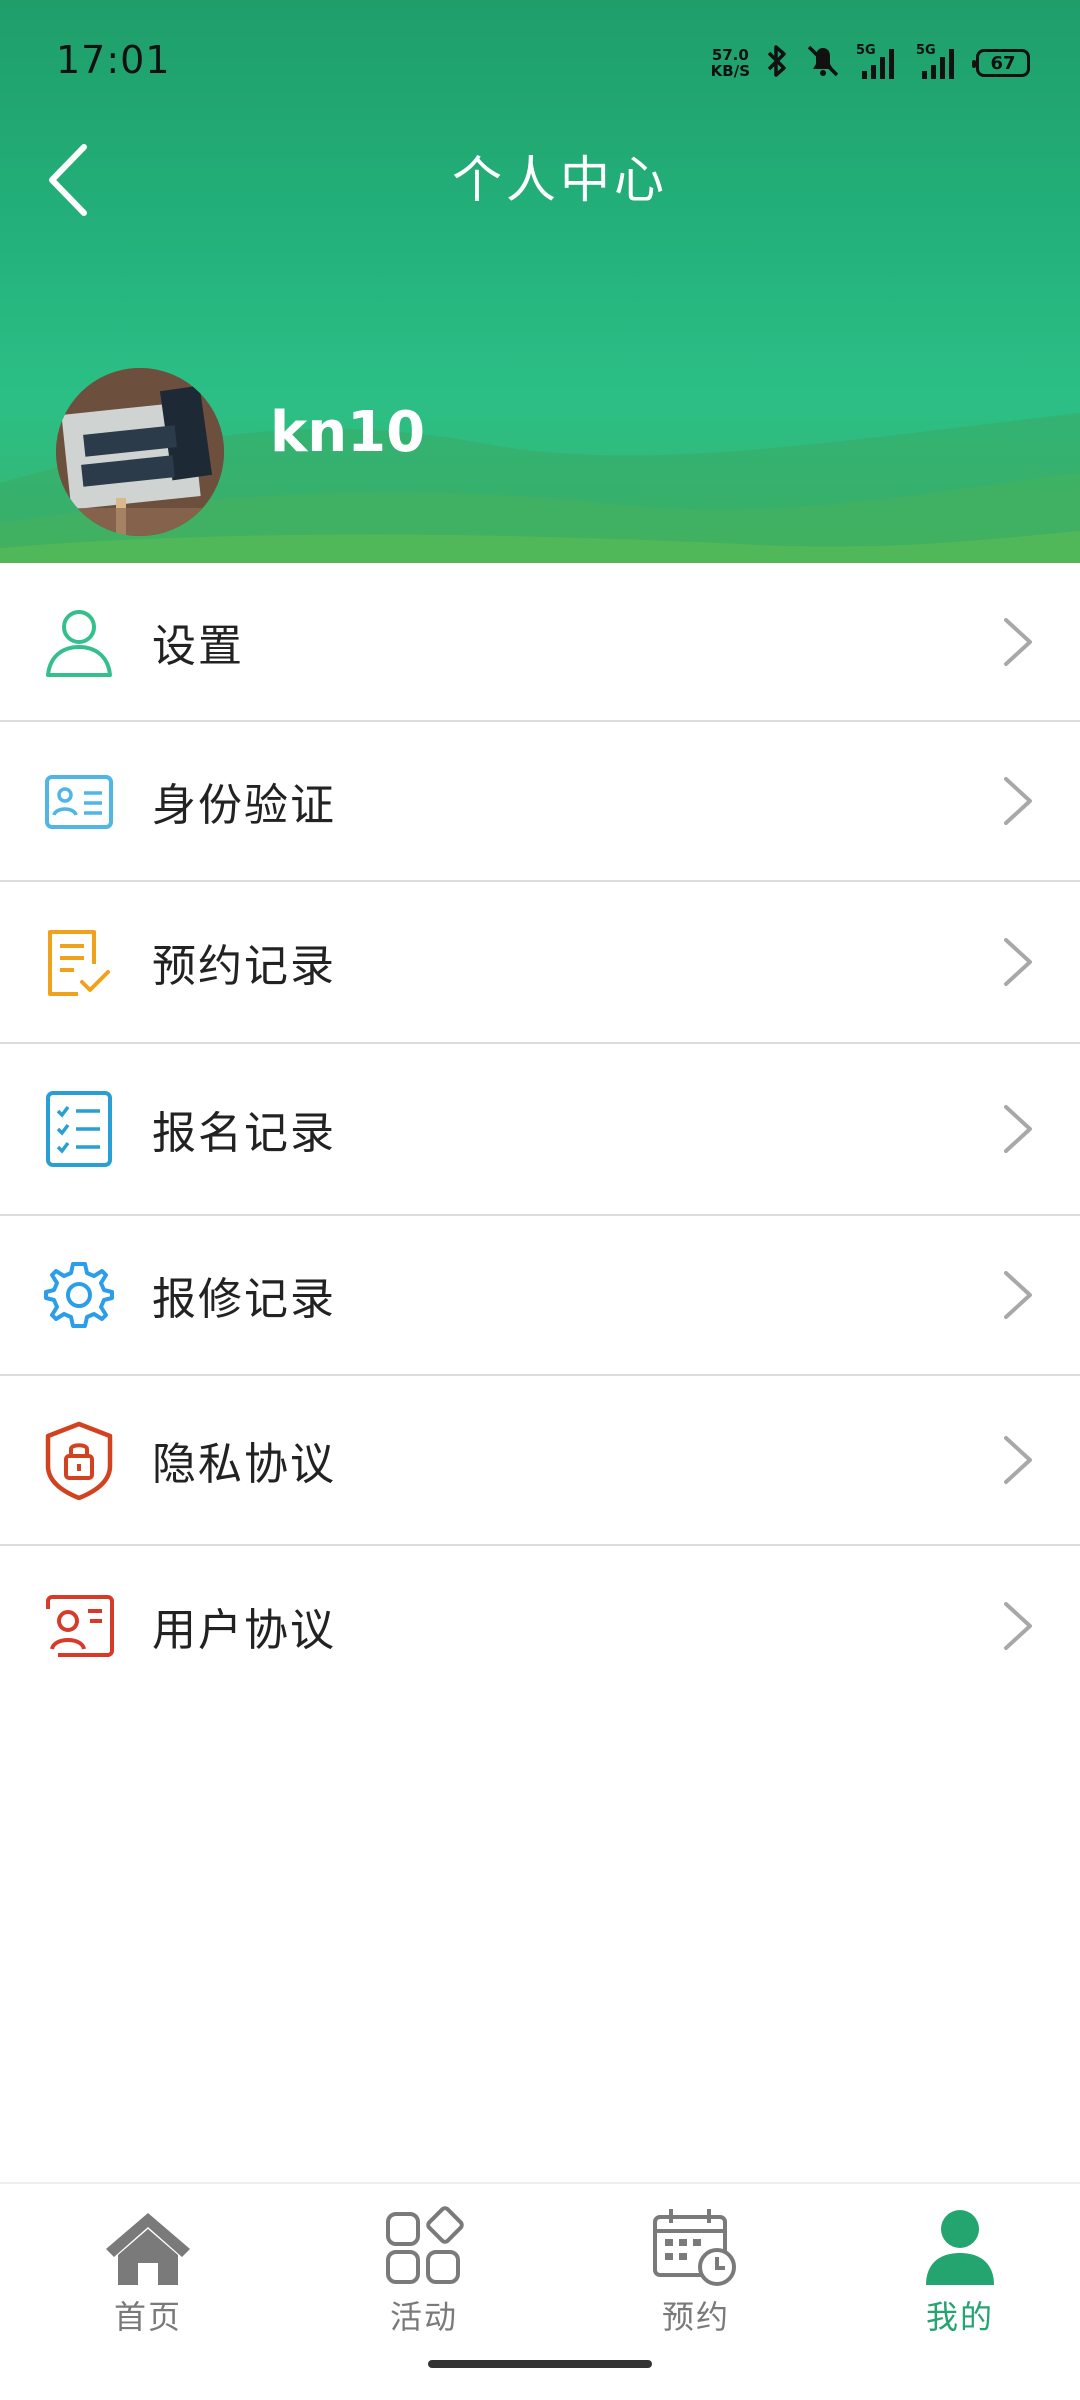 The width and height of the screenshot is (1080, 2400). Describe the element at coordinates (959, 2317) in the screenshot. I see `tab-label: 我的` at that location.